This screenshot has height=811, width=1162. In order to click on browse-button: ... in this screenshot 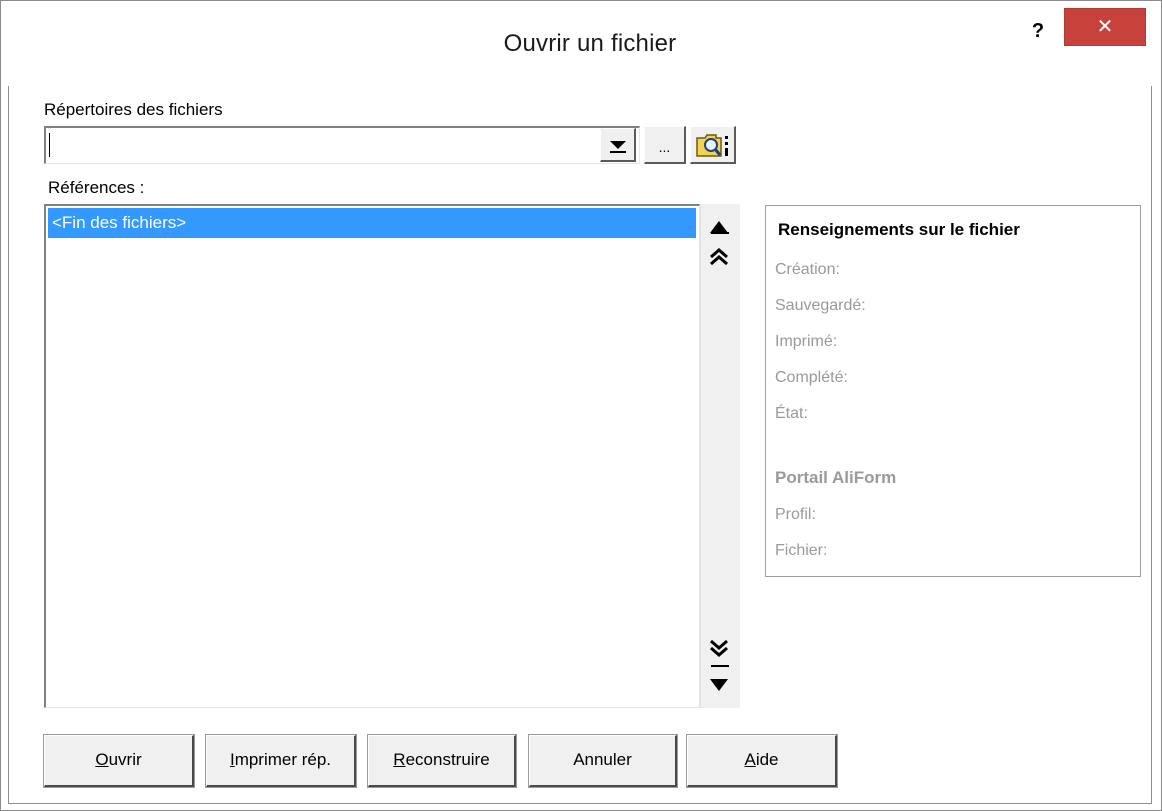, I will do `click(665, 145)`.